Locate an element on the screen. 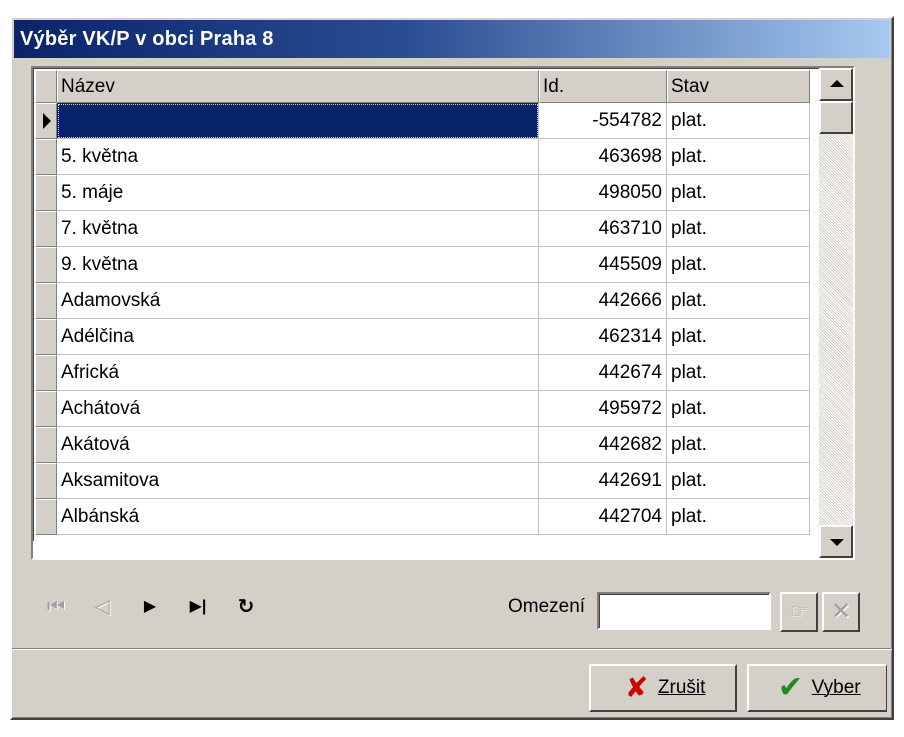  prior-icon: ◁ is located at coordinates (102, 607).